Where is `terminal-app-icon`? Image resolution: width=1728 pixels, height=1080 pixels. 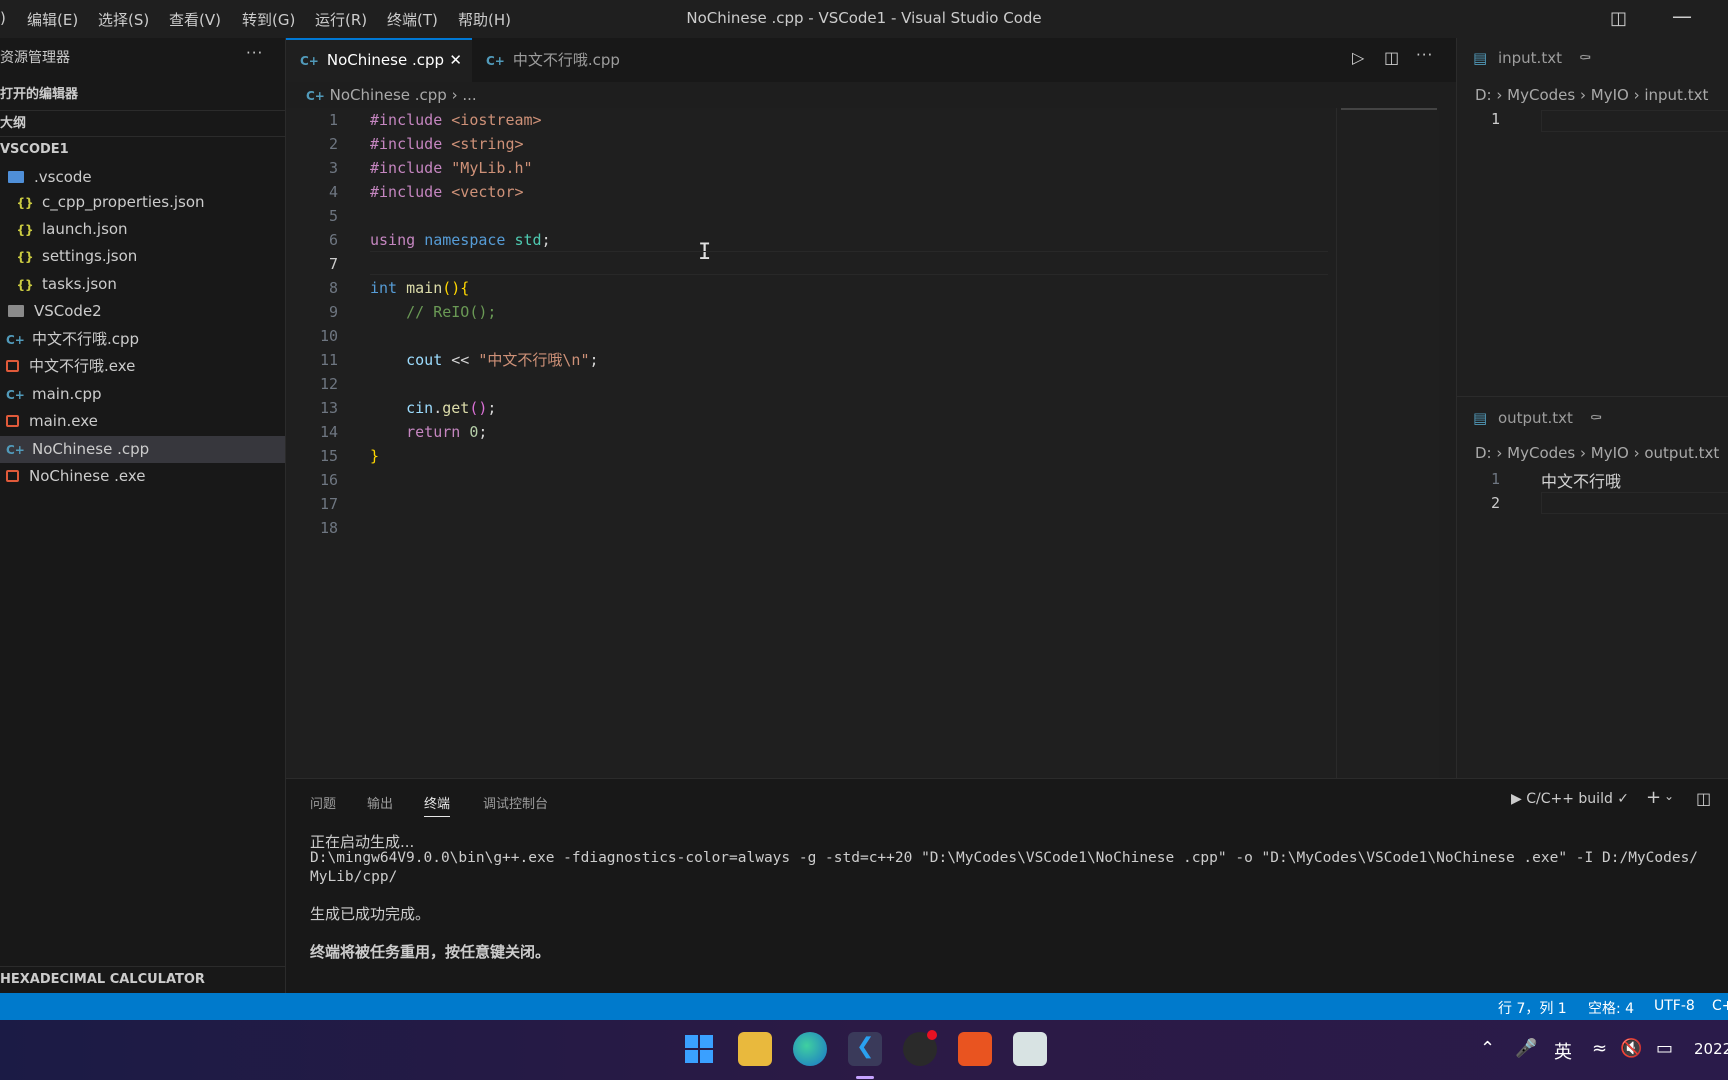 terminal-app-icon is located at coordinates (1030, 1049).